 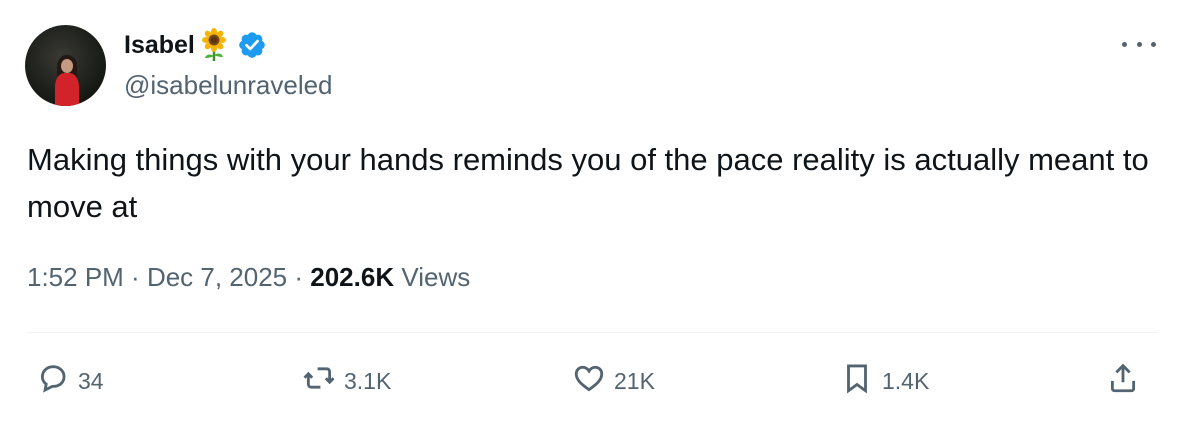 I want to click on share-icon, so click(x=1123, y=381).